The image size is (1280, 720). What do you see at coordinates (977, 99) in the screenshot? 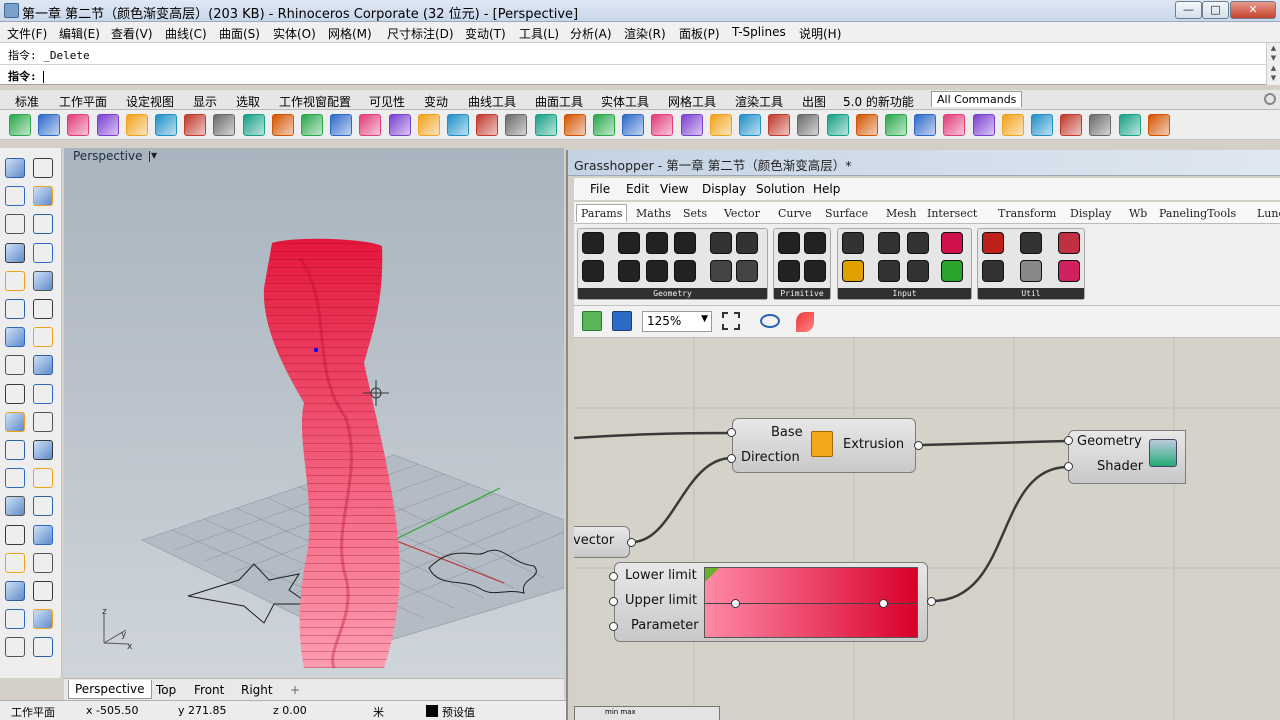
I see `tab-all-commands: All Commands` at bounding box center [977, 99].